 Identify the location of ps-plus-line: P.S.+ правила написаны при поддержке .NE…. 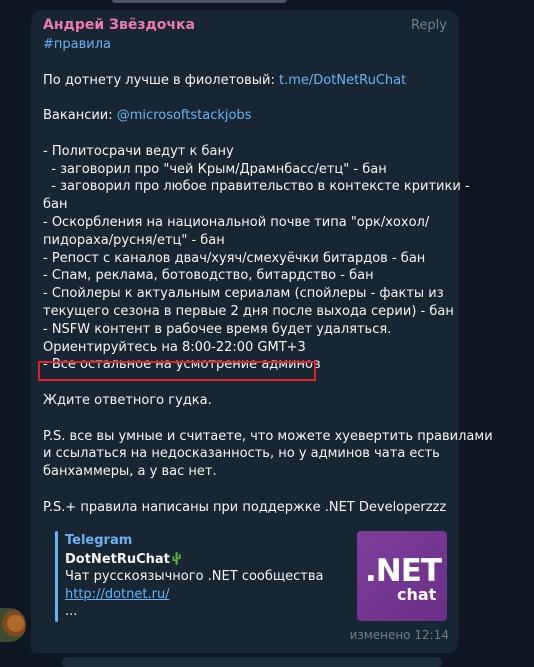
(245, 507).